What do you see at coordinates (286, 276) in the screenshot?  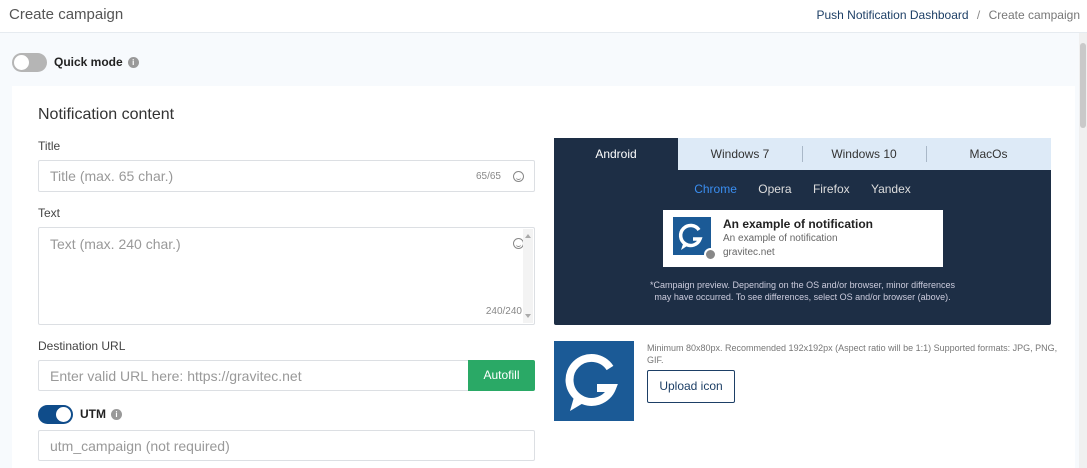 I see `text-textarea: Text (max. 240 char.) 240/240` at bounding box center [286, 276].